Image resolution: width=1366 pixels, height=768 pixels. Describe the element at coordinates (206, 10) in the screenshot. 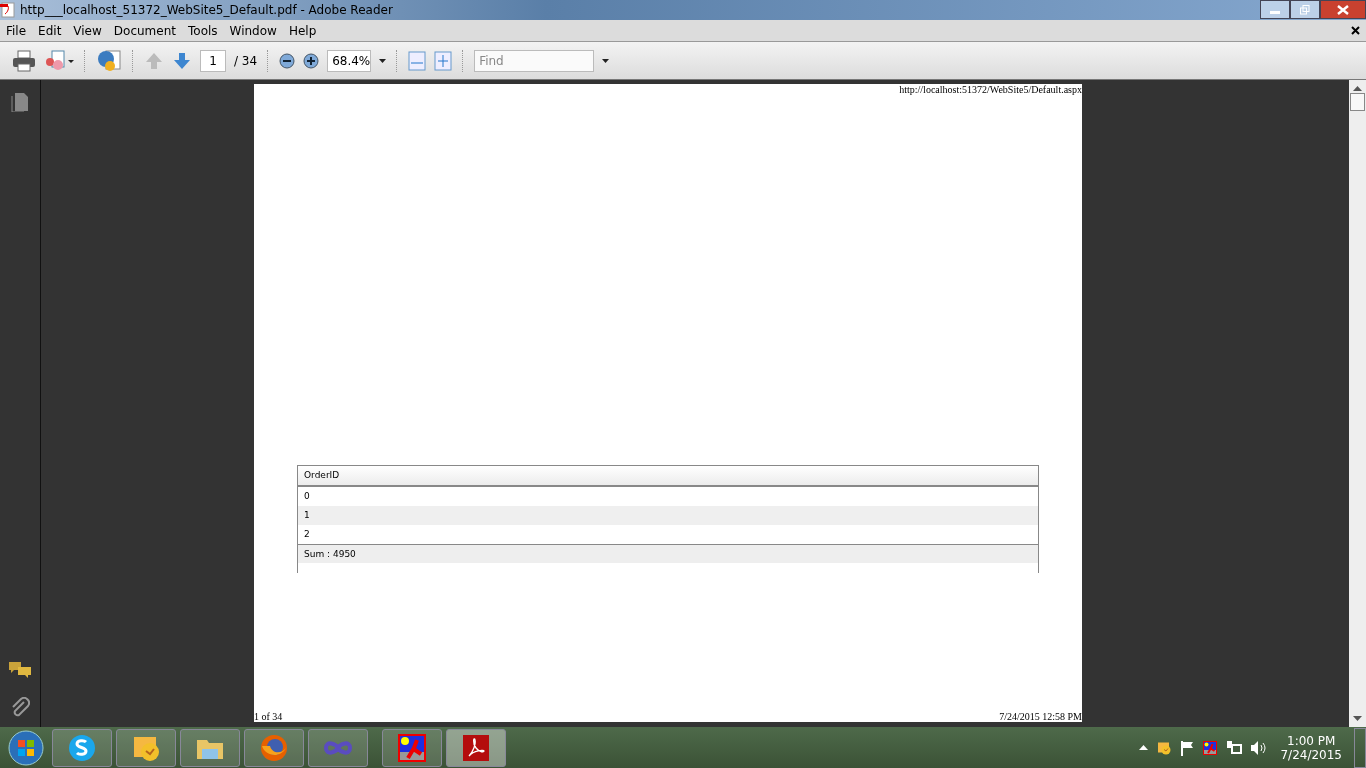

I see `window-title: http___localhost_51372_WebSite5_Default.pdf - Adobe Reader` at that location.